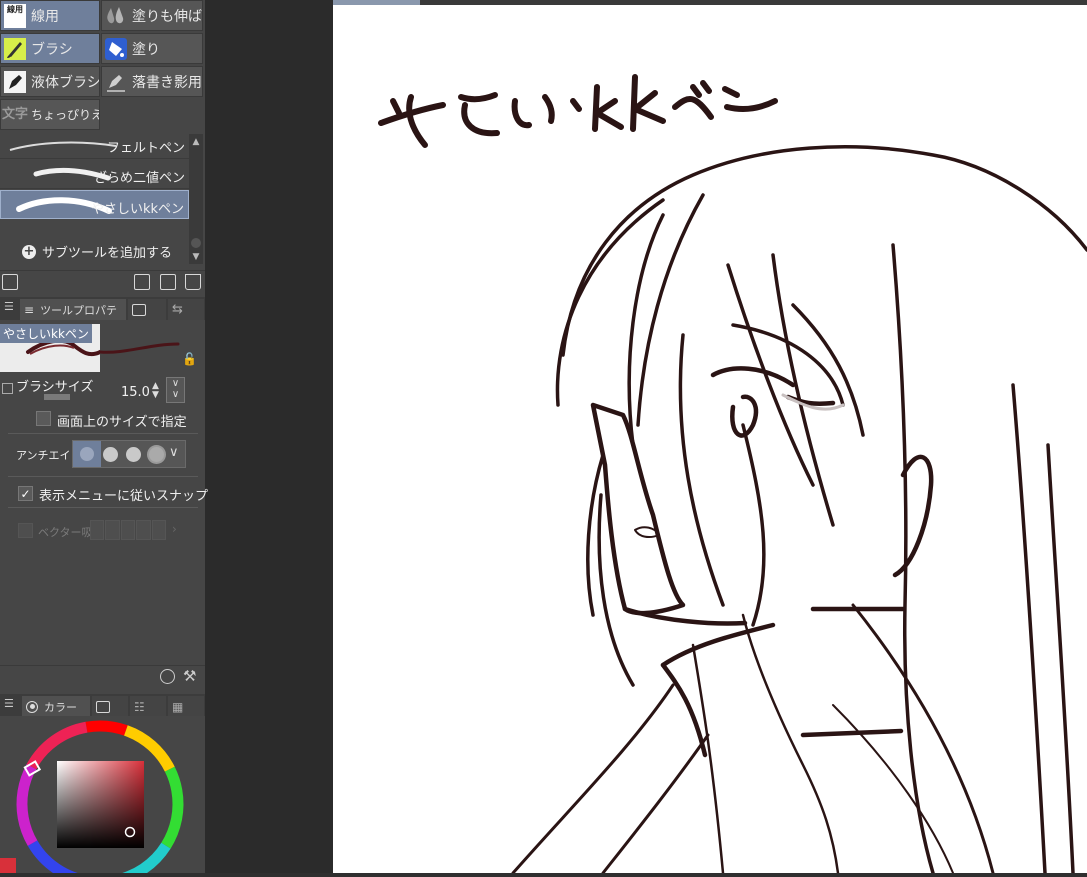 The height and width of the screenshot is (877, 1087). I want to click on scribble-pen-icon, so click(116, 81).